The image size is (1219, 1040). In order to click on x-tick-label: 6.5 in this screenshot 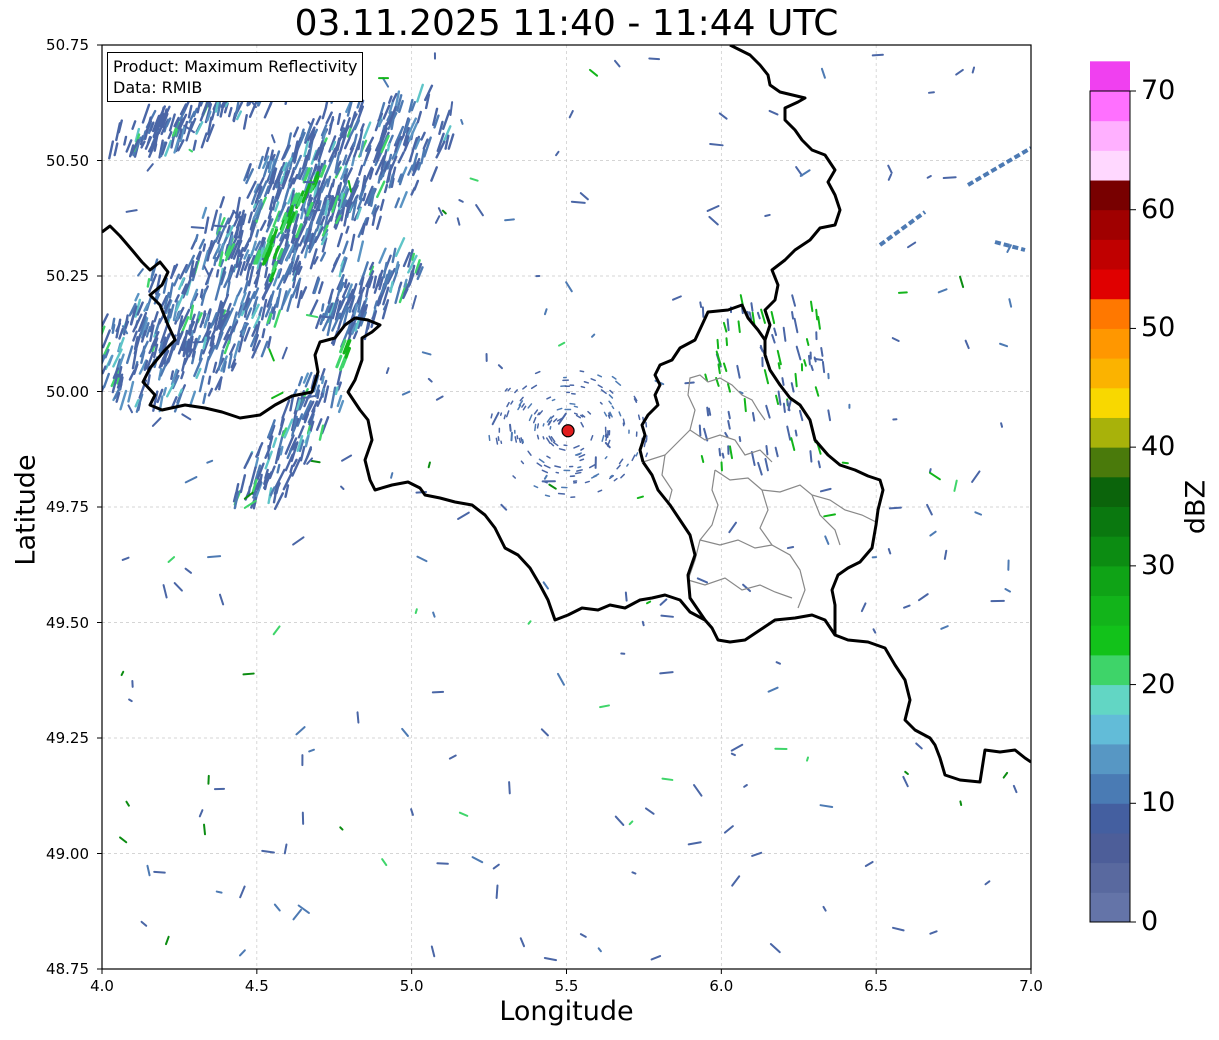, I will do `click(876, 986)`.